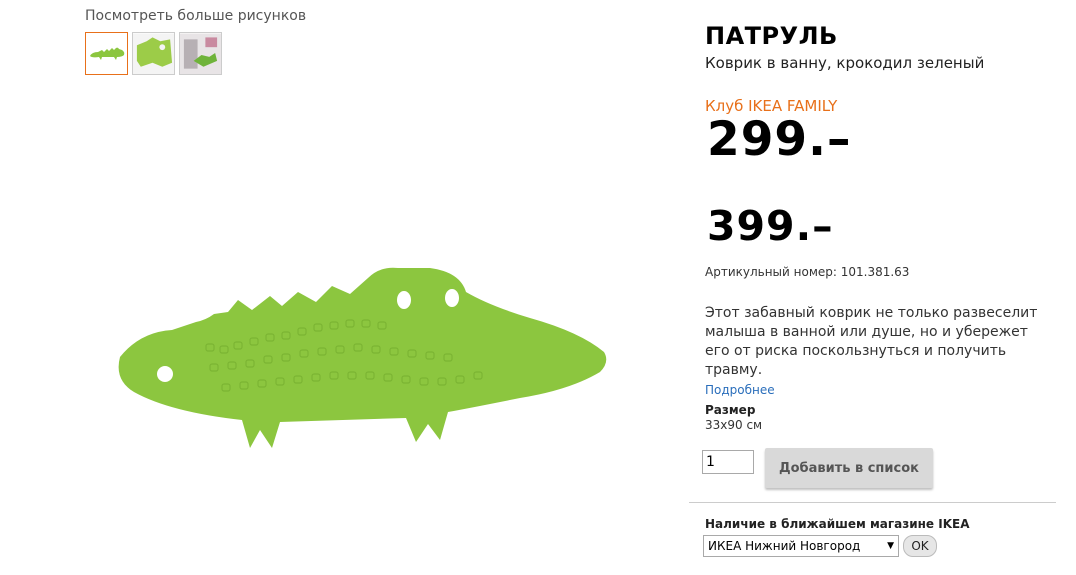 The width and height of the screenshot is (1076, 575). I want to click on mat-closeup-thumb-image, so click(153, 53).